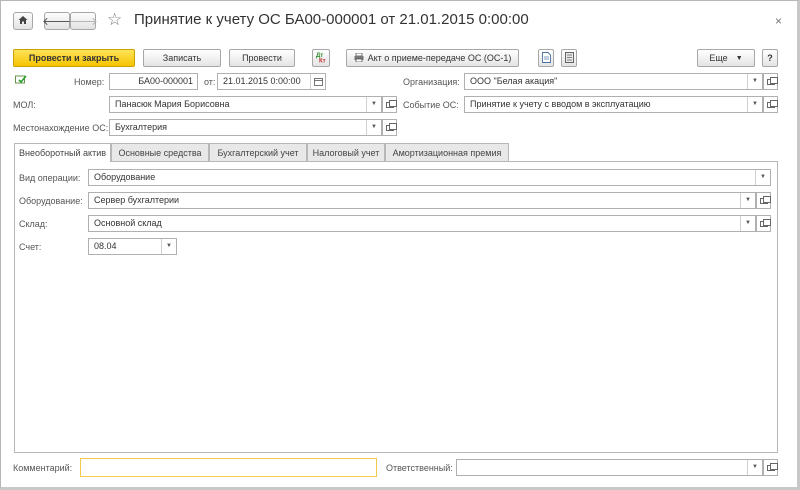 This screenshot has width=800, height=490. What do you see at coordinates (228, 467) in the screenshot?
I see `comment-input` at bounding box center [228, 467].